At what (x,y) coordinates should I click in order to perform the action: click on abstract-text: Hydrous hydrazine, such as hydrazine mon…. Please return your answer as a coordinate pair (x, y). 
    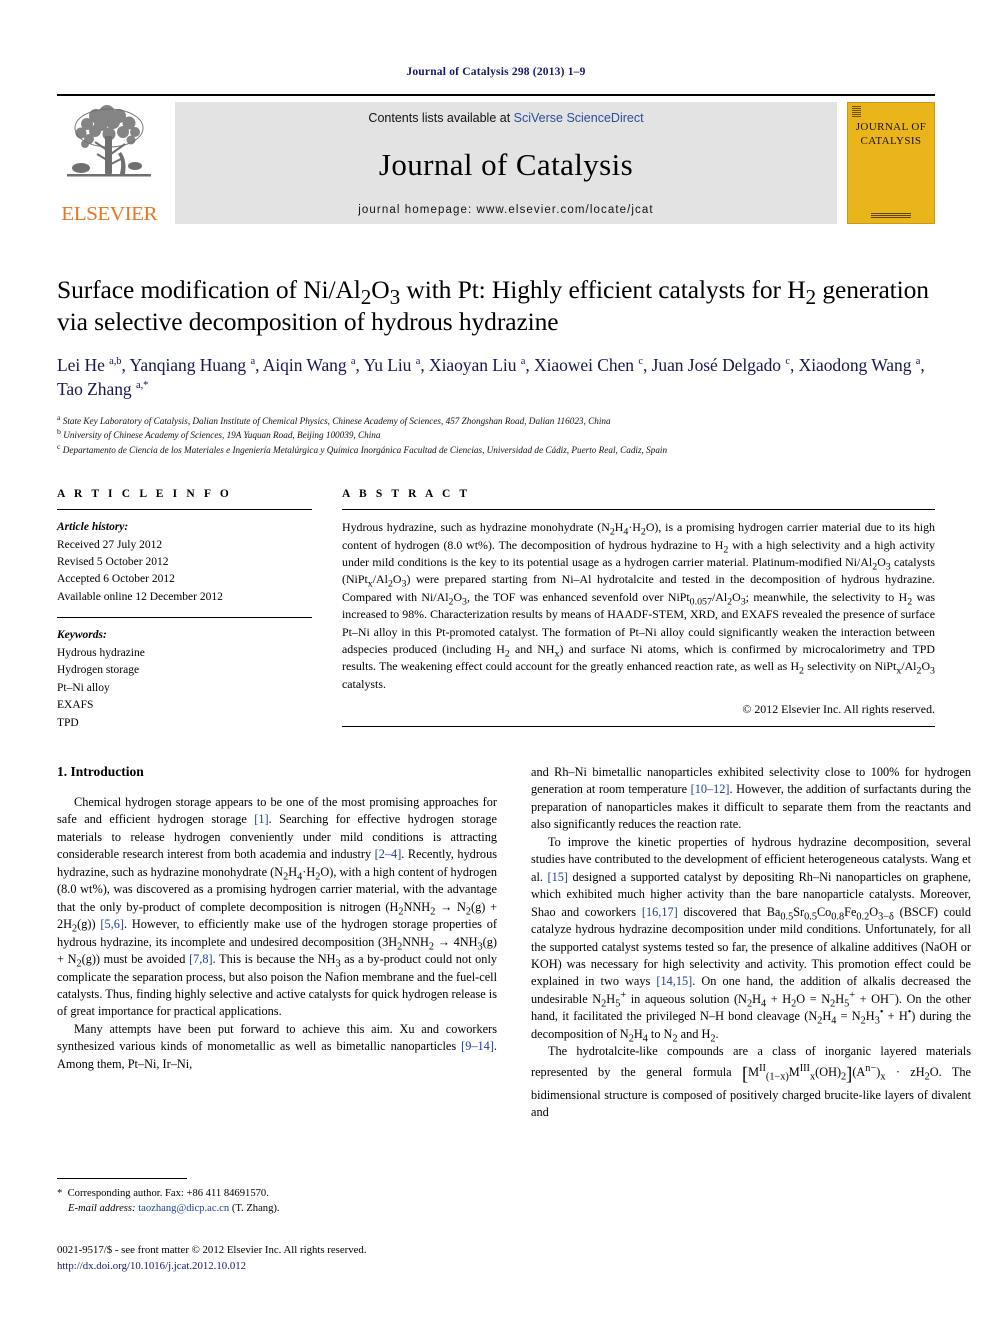
    Looking at the image, I should click on (639, 605).